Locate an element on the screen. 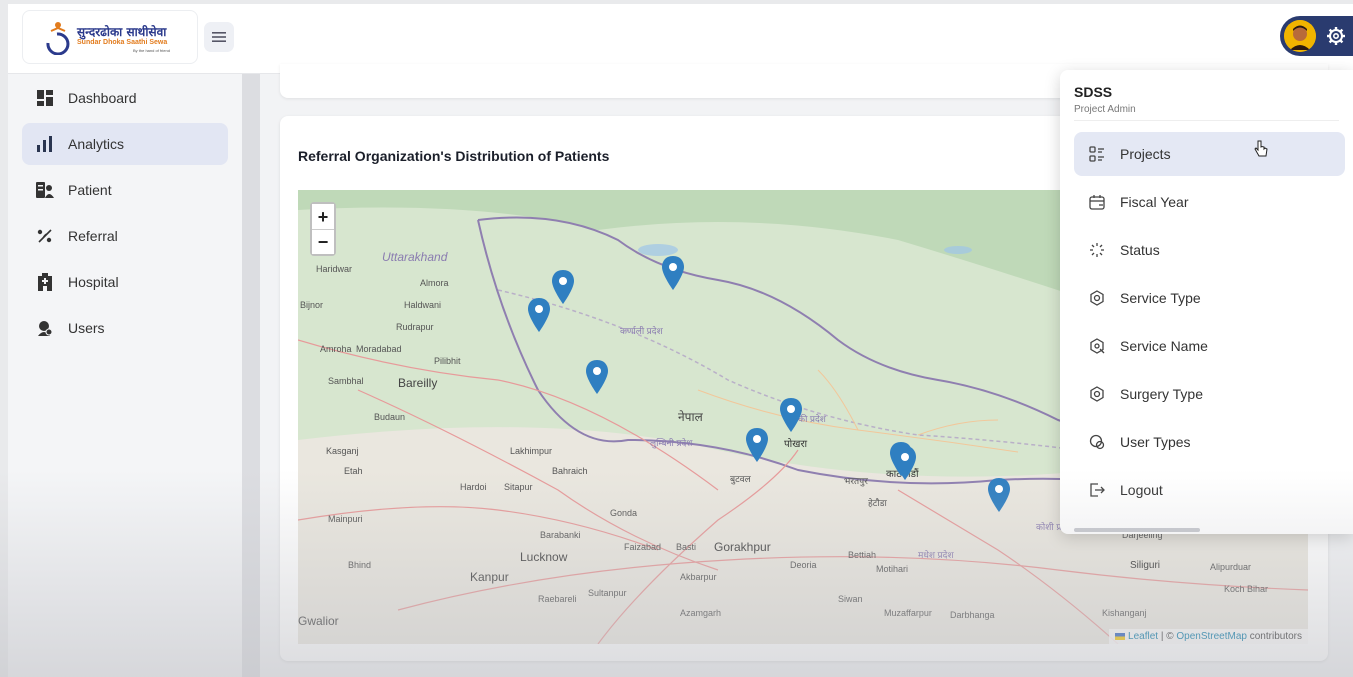 The width and height of the screenshot is (1353, 677). map-label: Akbarpur is located at coordinates (698, 577).